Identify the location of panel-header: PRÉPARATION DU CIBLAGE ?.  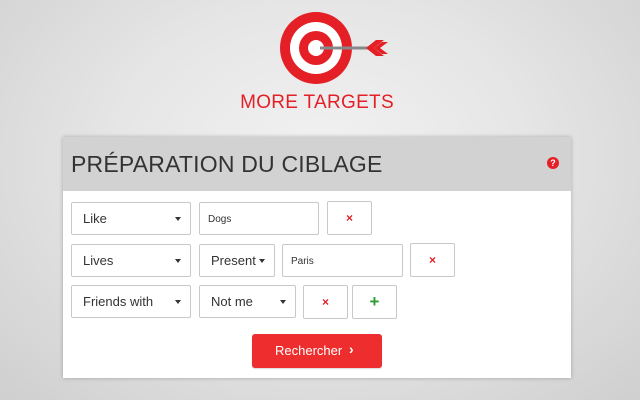
(317, 164).